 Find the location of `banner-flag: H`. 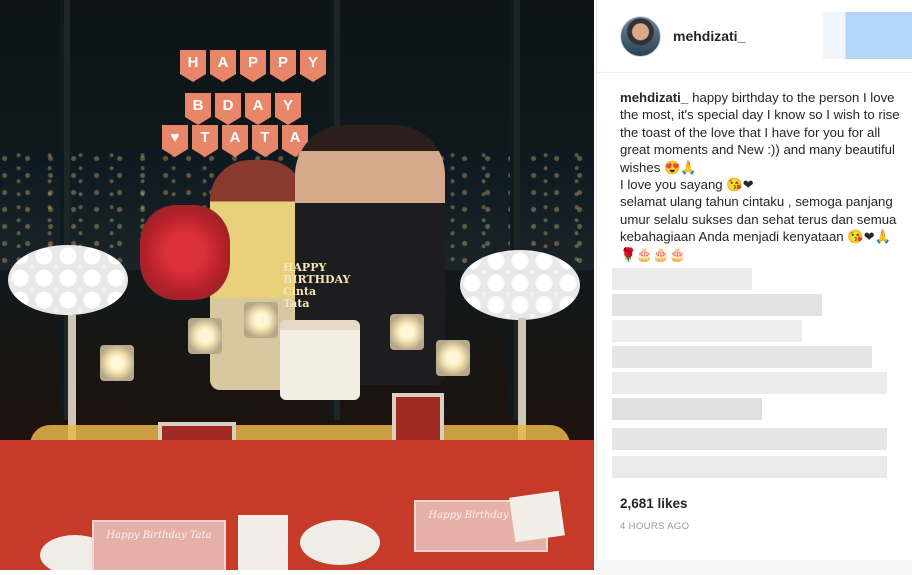

banner-flag: H is located at coordinates (193, 66).